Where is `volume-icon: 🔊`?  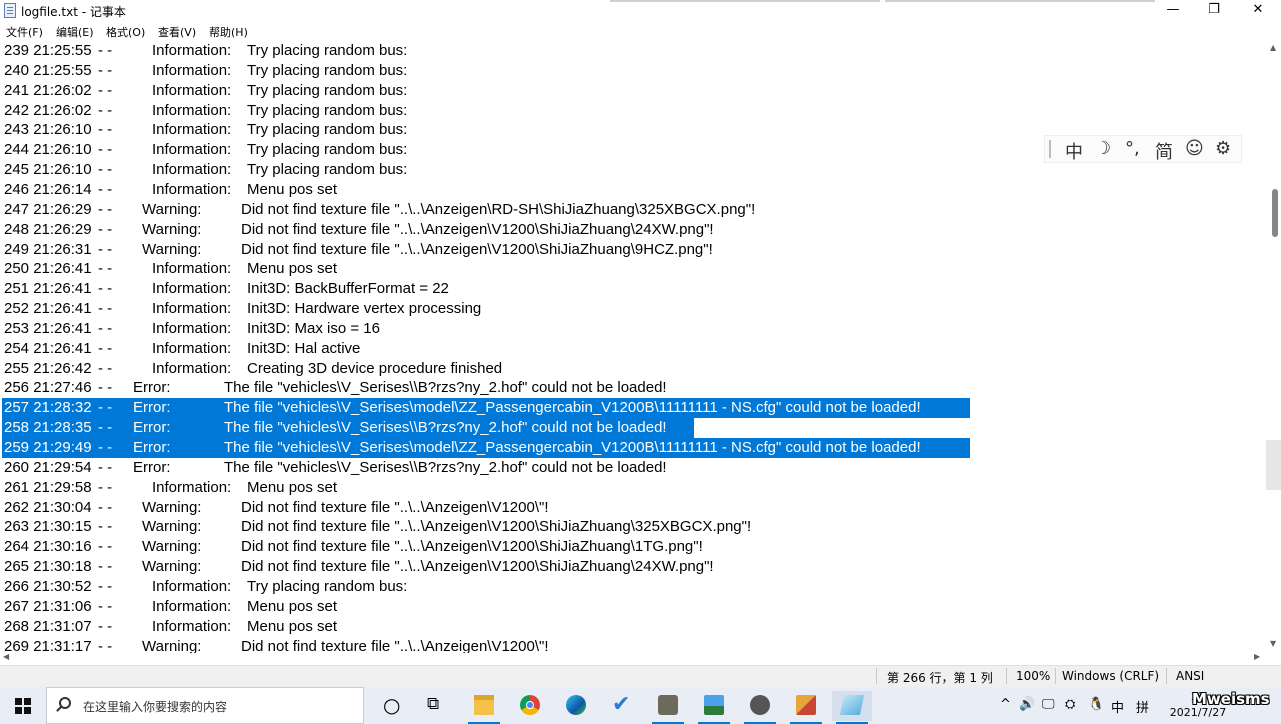
volume-icon: 🔊 is located at coordinates (1027, 704).